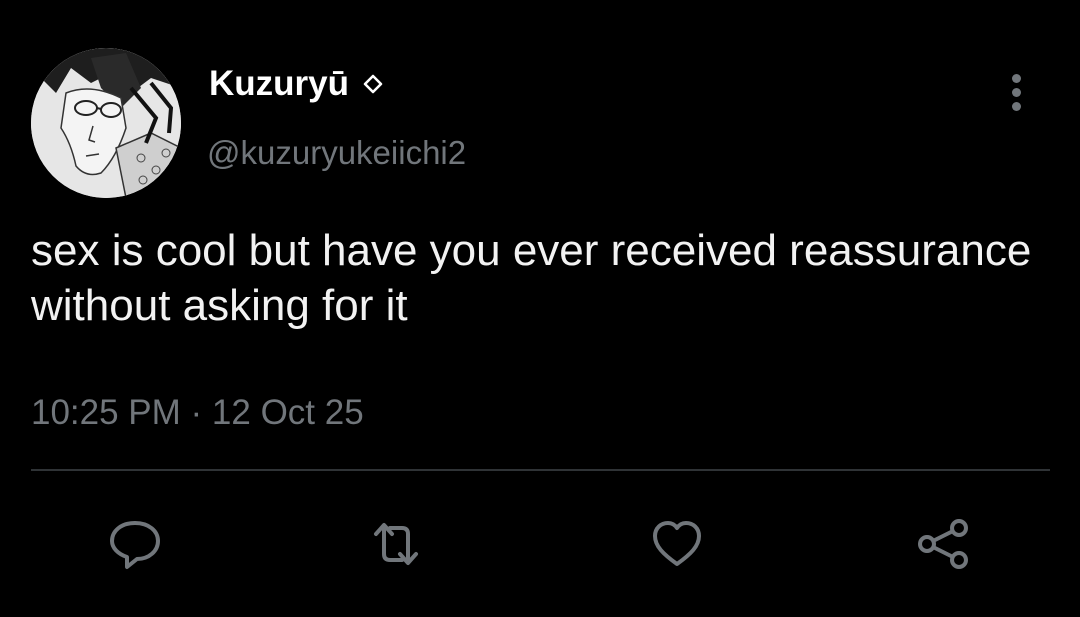 This screenshot has height=617, width=1080. I want to click on retweet-button, so click(396, 544).